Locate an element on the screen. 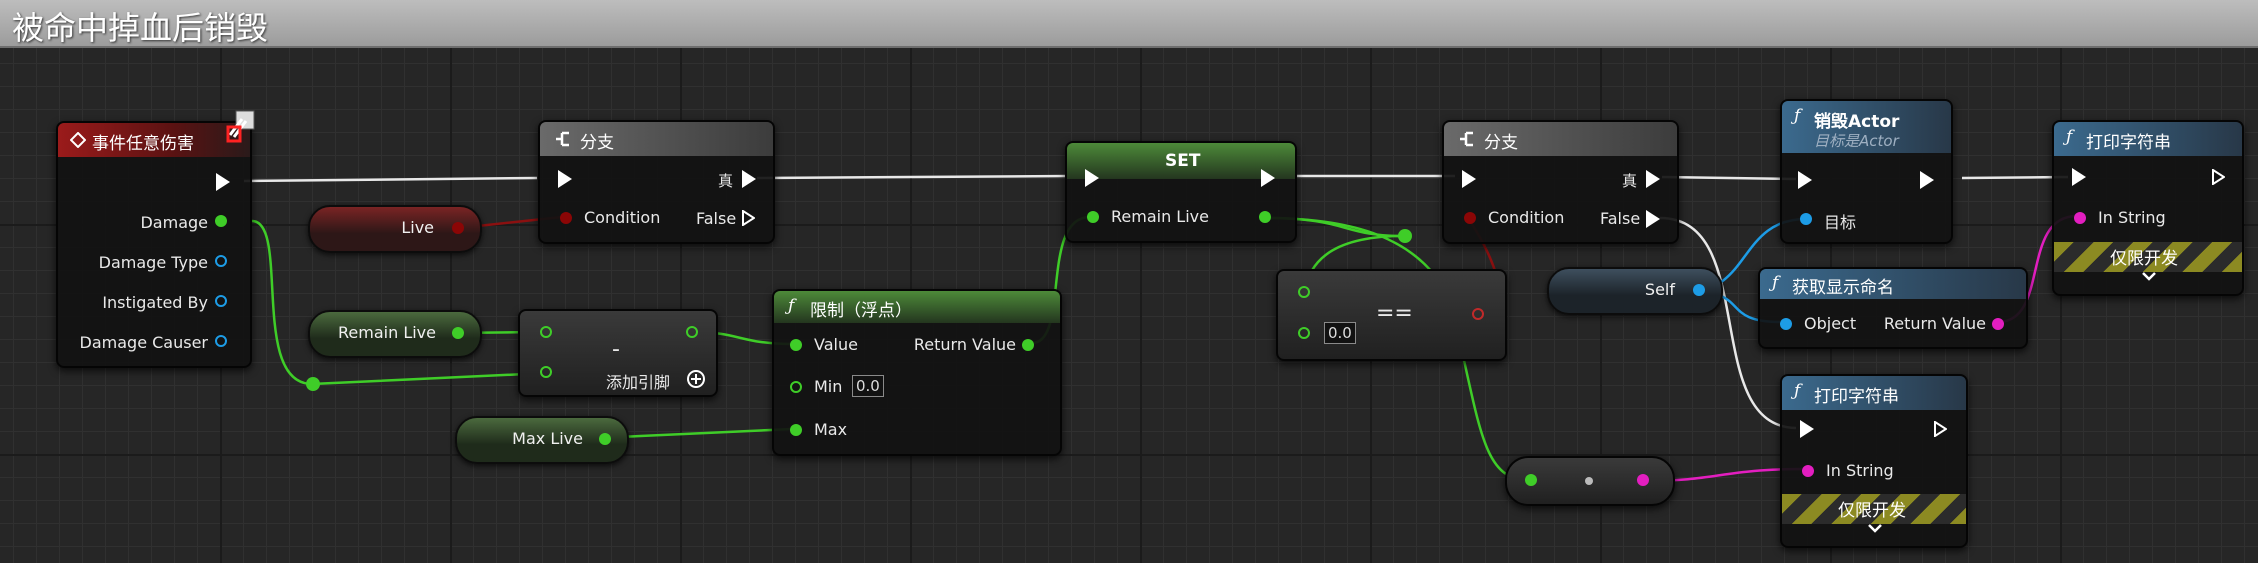 The image size is (2258, 563). float-to-string-node is located at coordinates (1590, 481).